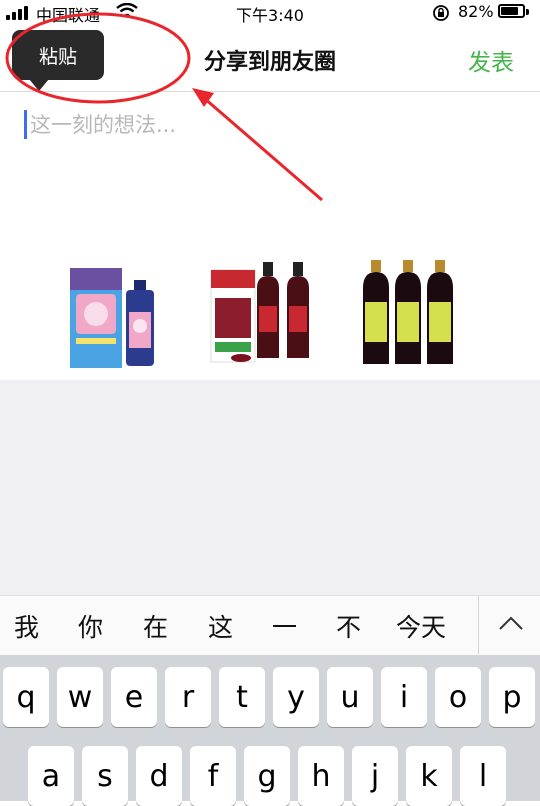 This screenshot has height=806, width=540. What do you see at coordinates (26, 697) in the screenshot?
I see `key-q: q` at bounding box center [26, 697].